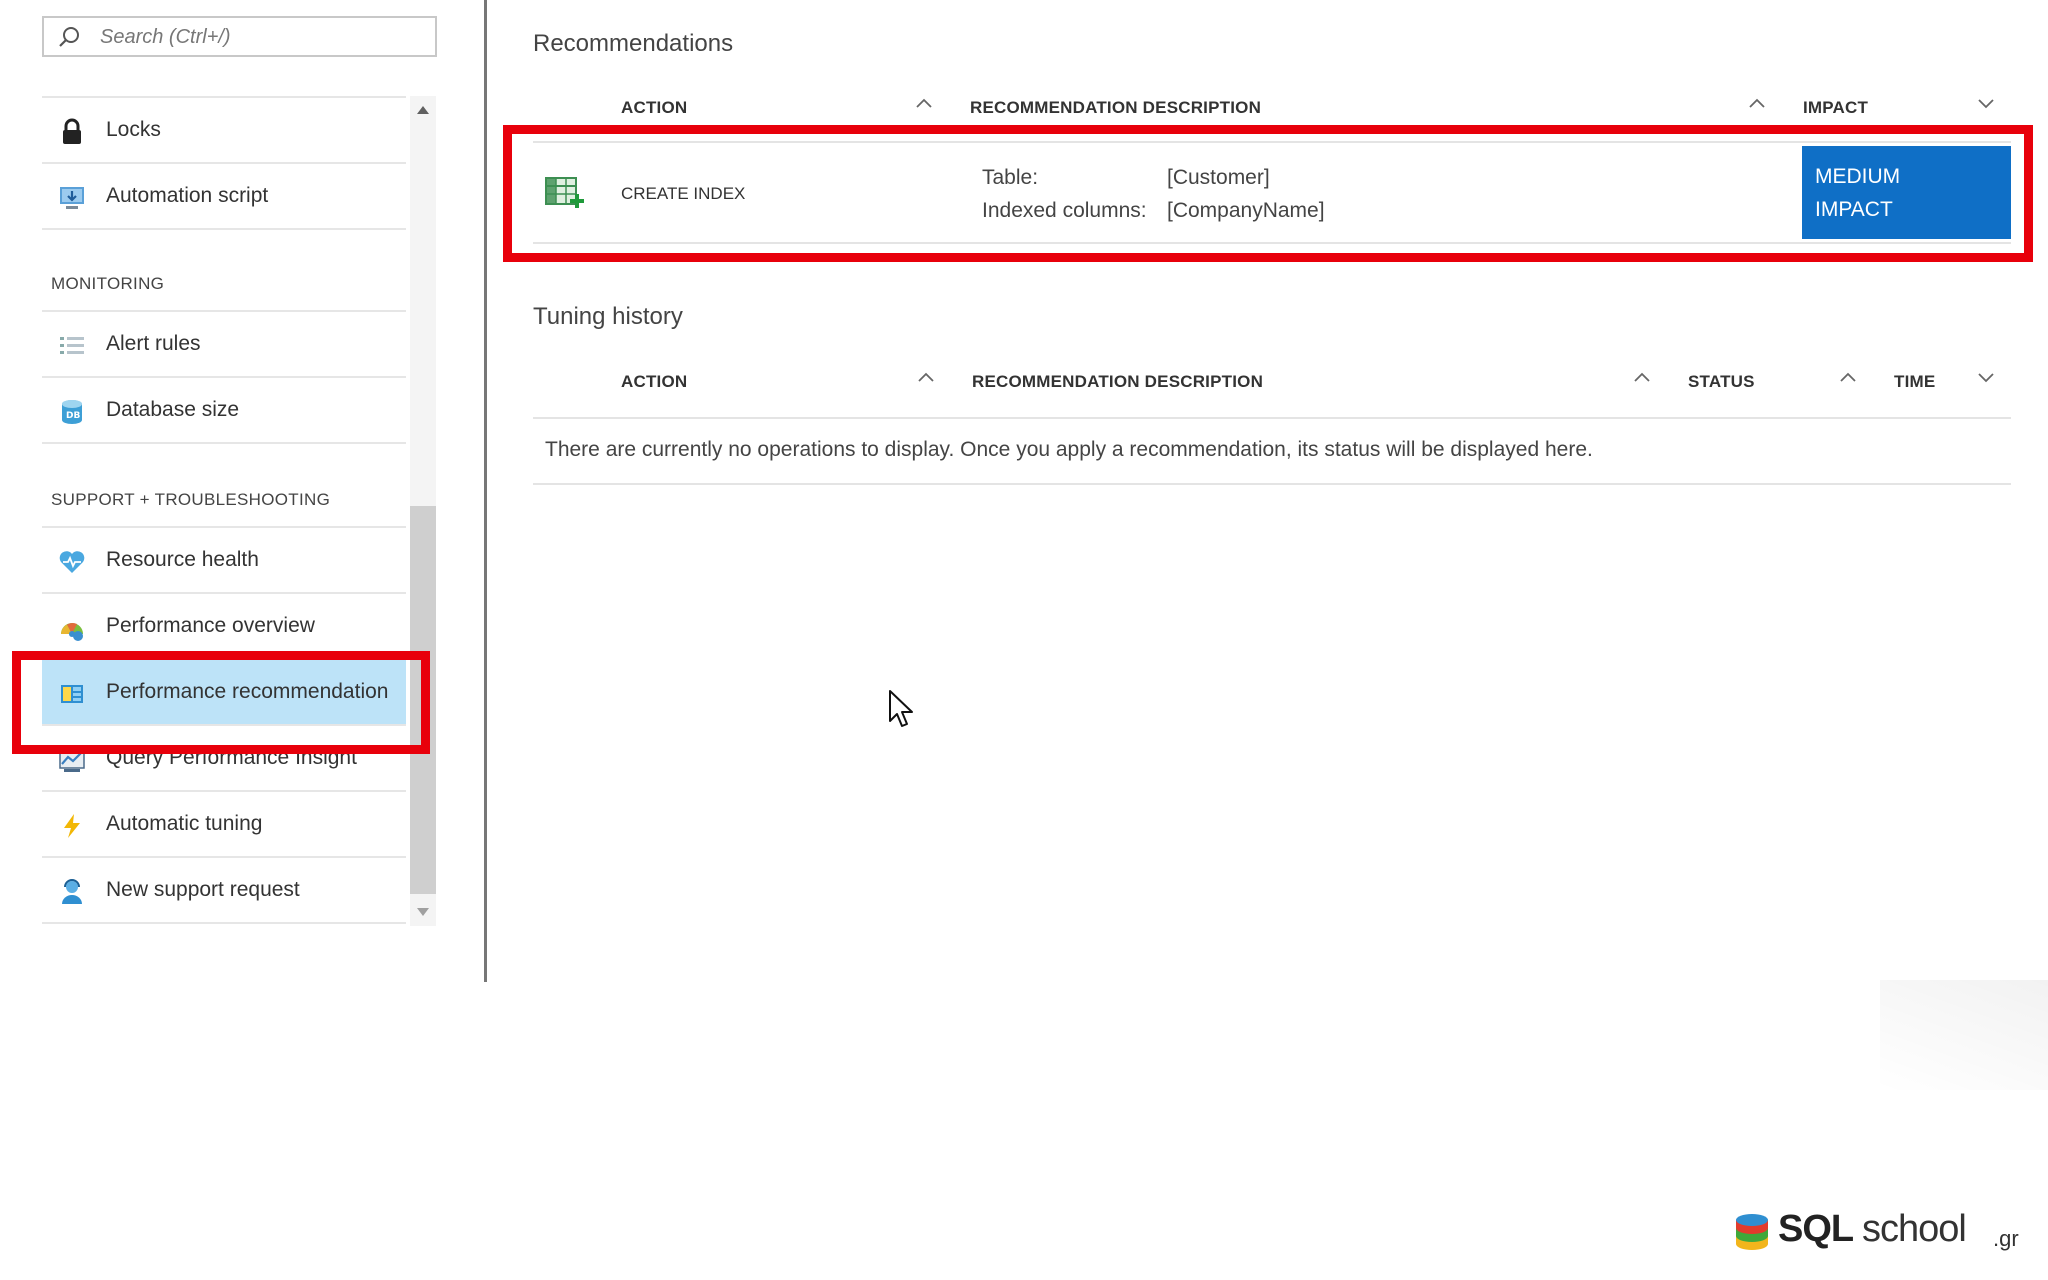  What do you see at coordinates (210, 625) in the screenshot?
I see `sidebar-item-label: Performance overview` at bounding box center [210, 625].